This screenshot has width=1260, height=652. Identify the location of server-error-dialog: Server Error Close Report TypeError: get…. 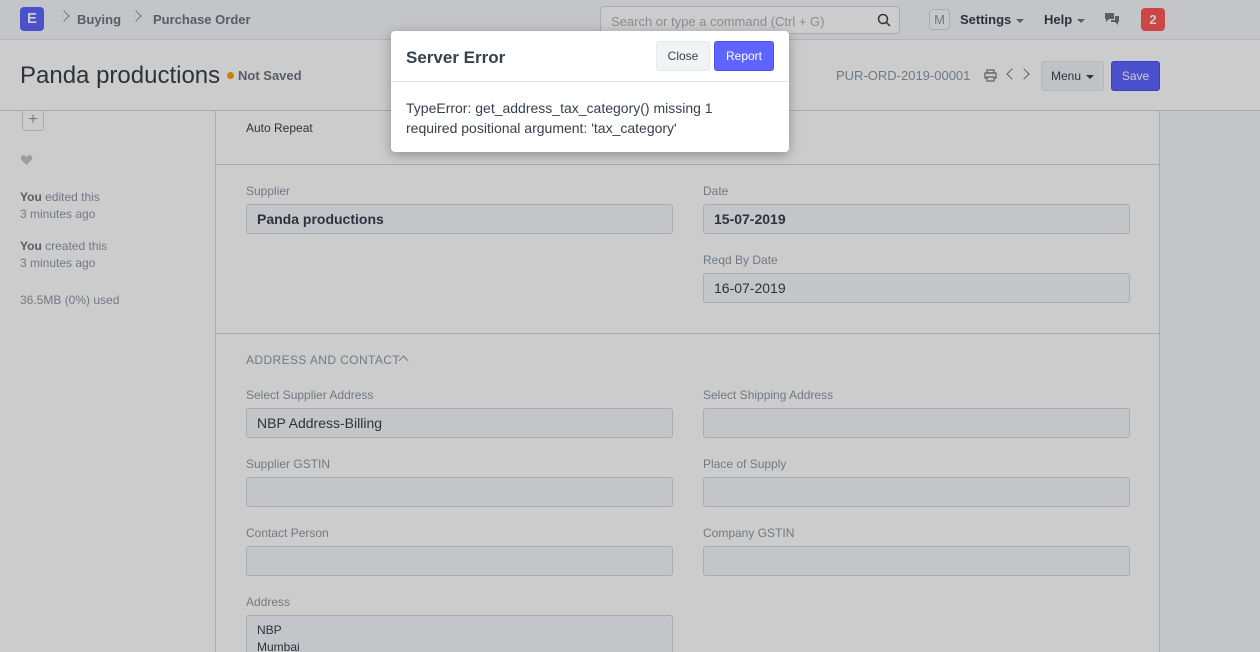
(590, 91).